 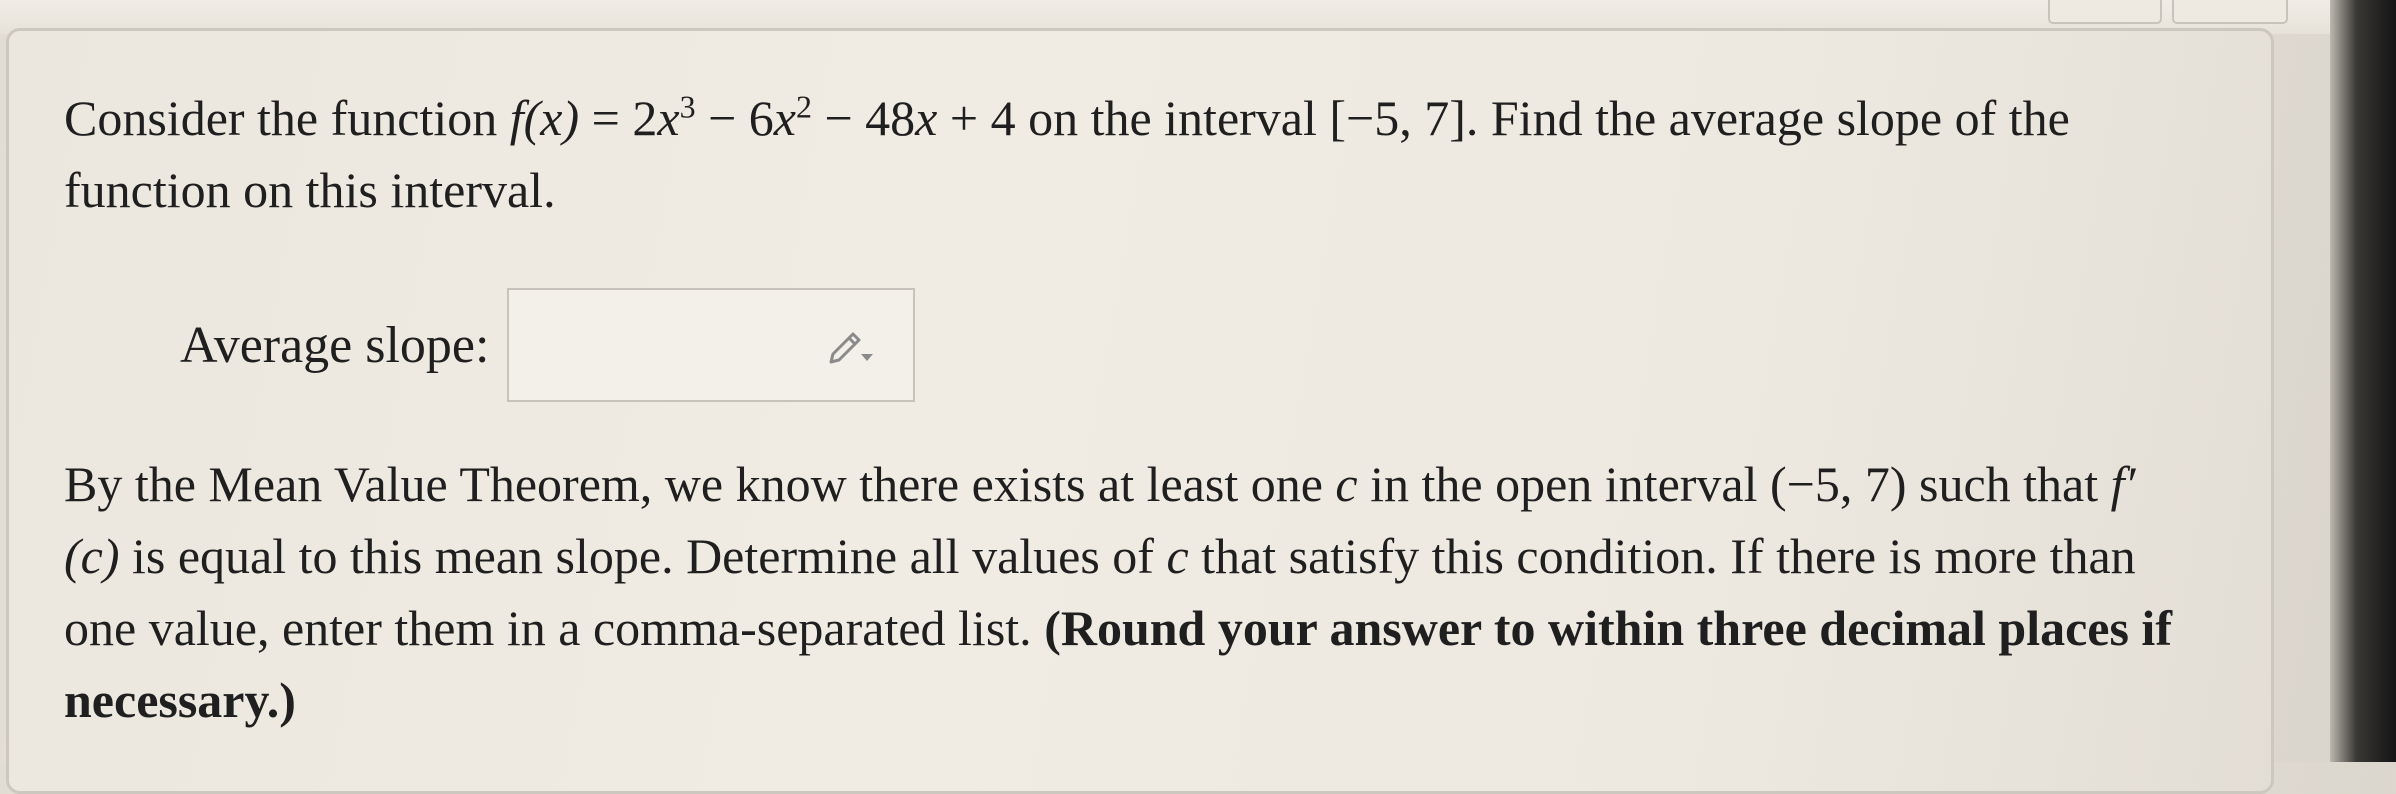 I want to click on average-slope-input, so click(x=711, y=345).